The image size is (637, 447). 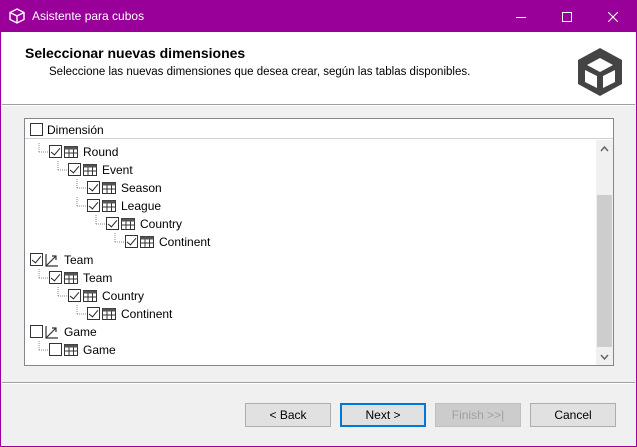 I want to click on close-icon, so click(x=613, y=16).